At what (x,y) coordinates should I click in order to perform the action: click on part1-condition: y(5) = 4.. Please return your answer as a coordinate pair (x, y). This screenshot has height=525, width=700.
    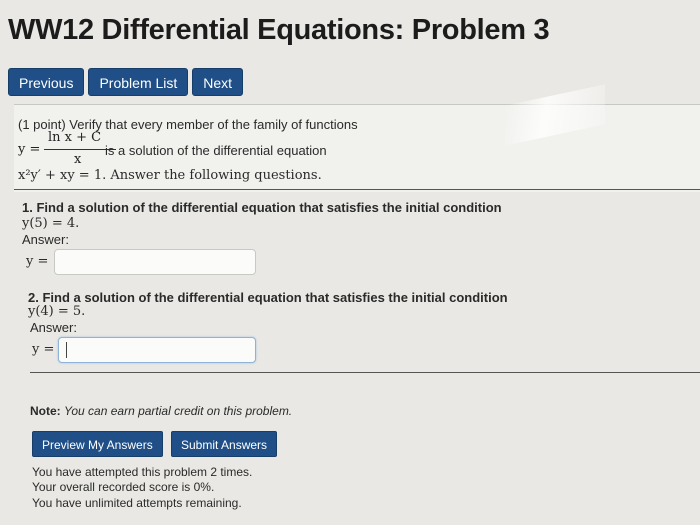
    Looking at the image, I should click on (51, 223).